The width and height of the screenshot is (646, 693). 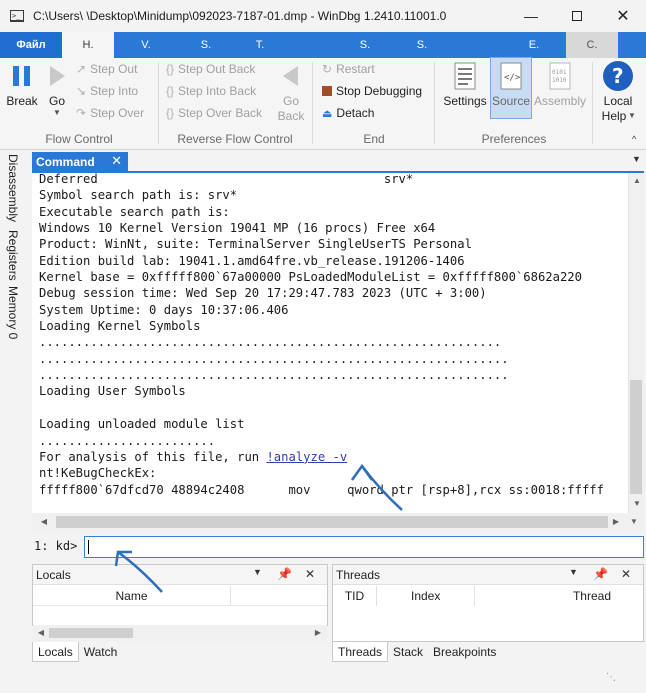 I want to click on stop-debugging-button: Stop Debugging, so click(x=372, y=91).